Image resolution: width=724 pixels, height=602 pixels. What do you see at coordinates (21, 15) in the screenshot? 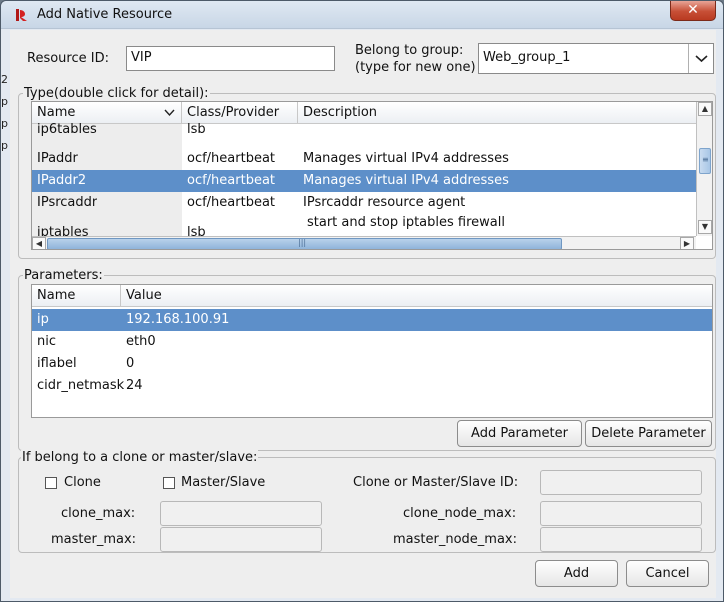
I see `heartbeat-app-icon` at bounding box center [21, 15].